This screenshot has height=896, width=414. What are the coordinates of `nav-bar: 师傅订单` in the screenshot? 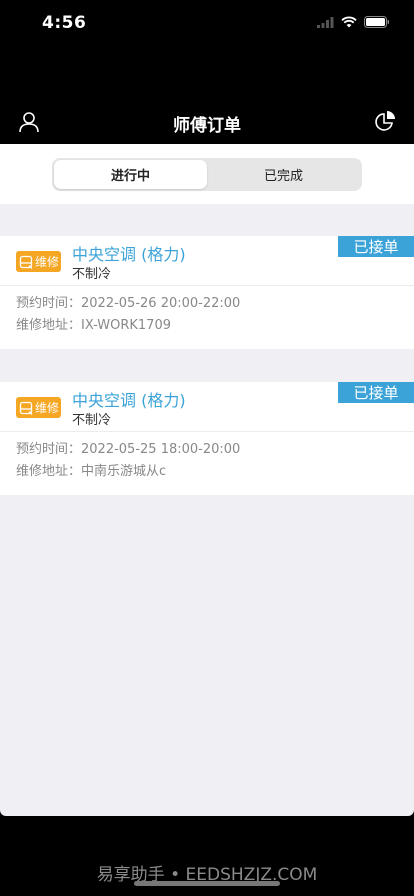 It's located at (207, 122).